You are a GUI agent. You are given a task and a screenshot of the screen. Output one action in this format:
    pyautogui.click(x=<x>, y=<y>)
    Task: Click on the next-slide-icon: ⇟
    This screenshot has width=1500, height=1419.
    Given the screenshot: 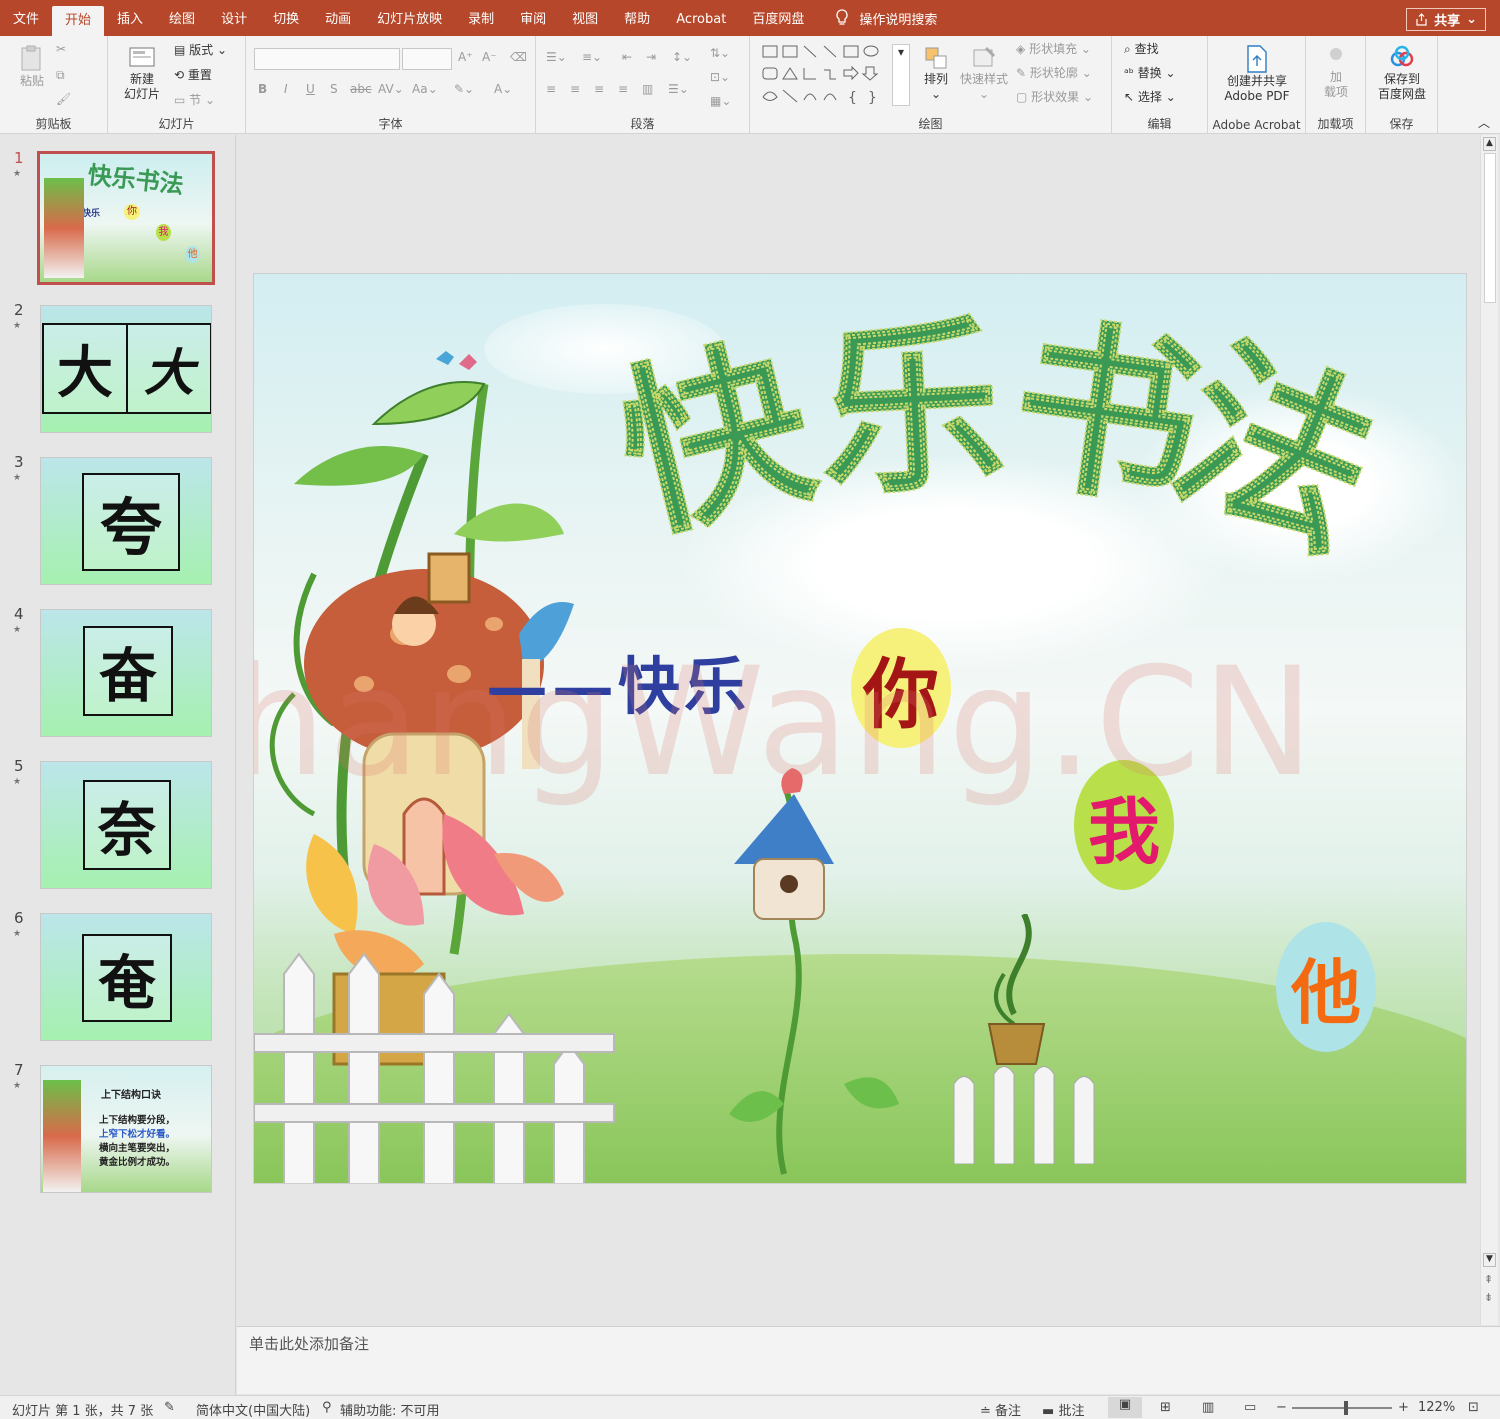 What is the action you would take?
    pyautogui.click(x=1488, y=1297)
    